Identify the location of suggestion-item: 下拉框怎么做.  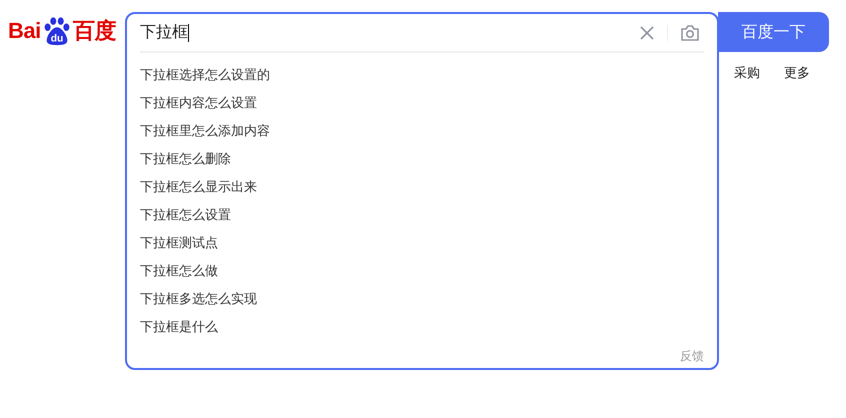
(422, 275).